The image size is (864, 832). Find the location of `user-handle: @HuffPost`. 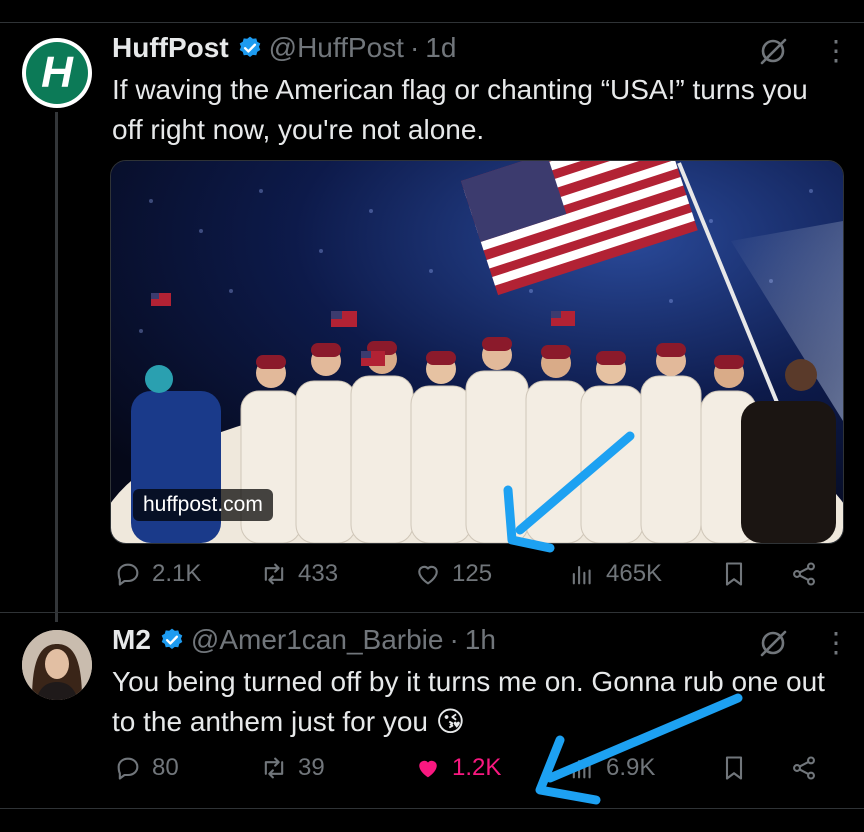

user-handle: @HuffPost is located at coordinates (336, 48).